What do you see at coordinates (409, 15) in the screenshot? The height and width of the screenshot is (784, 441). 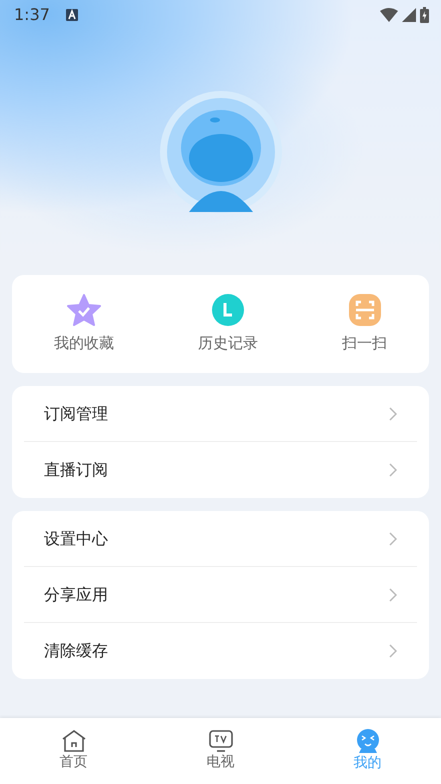 I see `signal-icon` at bounding box center [409, 15].